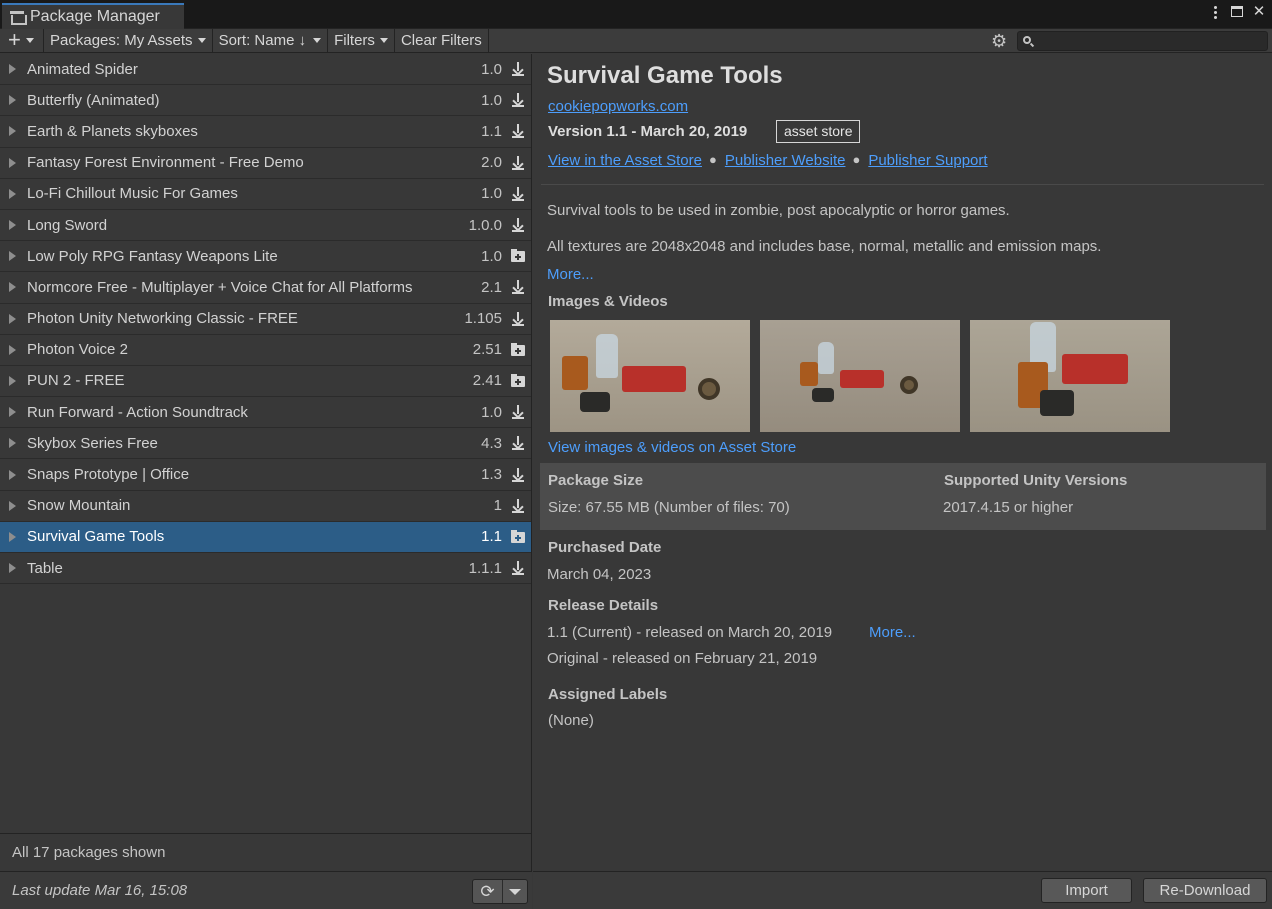 The image size is (1272, 909). What do you see at coordinates (571, 720) in the screenshot?
I see `assigned-labels-value: (None)` at bounding box center [571, 720].